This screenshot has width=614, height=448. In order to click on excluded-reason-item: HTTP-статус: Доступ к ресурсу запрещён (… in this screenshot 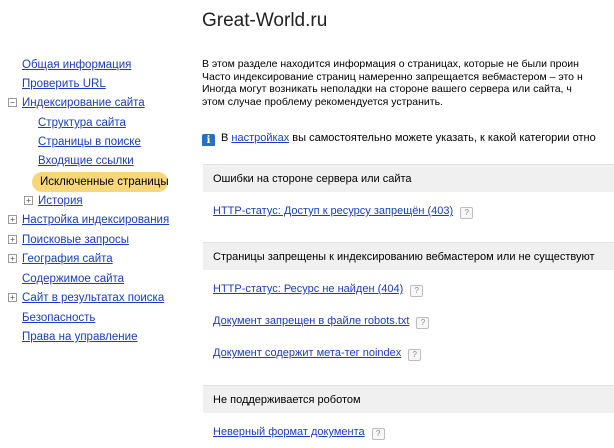, I will do `click(343, 211)`.